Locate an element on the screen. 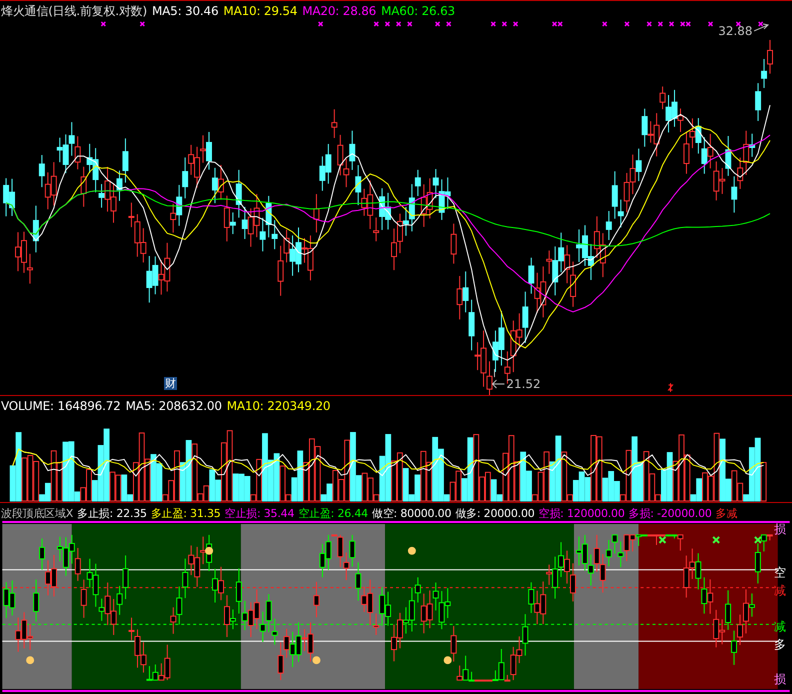  high-price-label: 32.88 is located at coordinates (735, 31).